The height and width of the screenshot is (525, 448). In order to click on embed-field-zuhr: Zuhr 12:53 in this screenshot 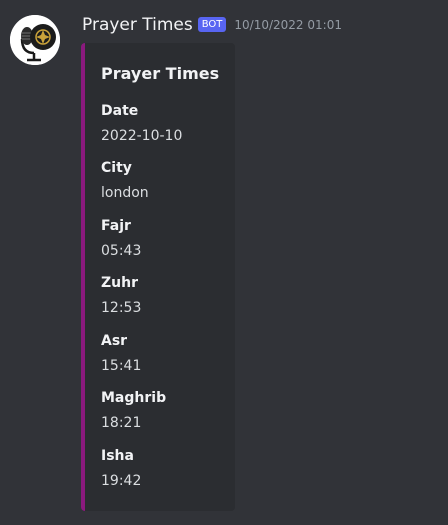, I will do `click(121, 295)`.